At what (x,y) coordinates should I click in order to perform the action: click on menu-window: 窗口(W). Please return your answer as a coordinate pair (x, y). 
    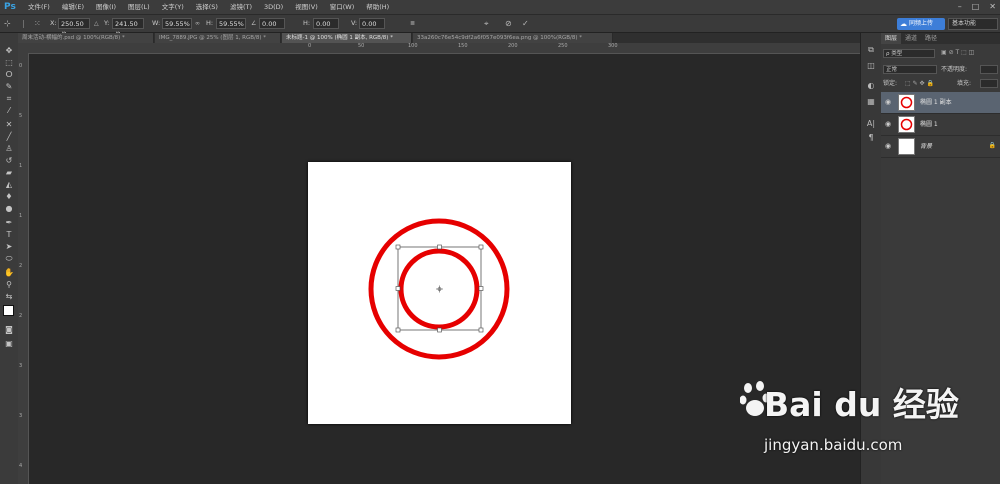
    Looking at the image, I should click on (342, 7).